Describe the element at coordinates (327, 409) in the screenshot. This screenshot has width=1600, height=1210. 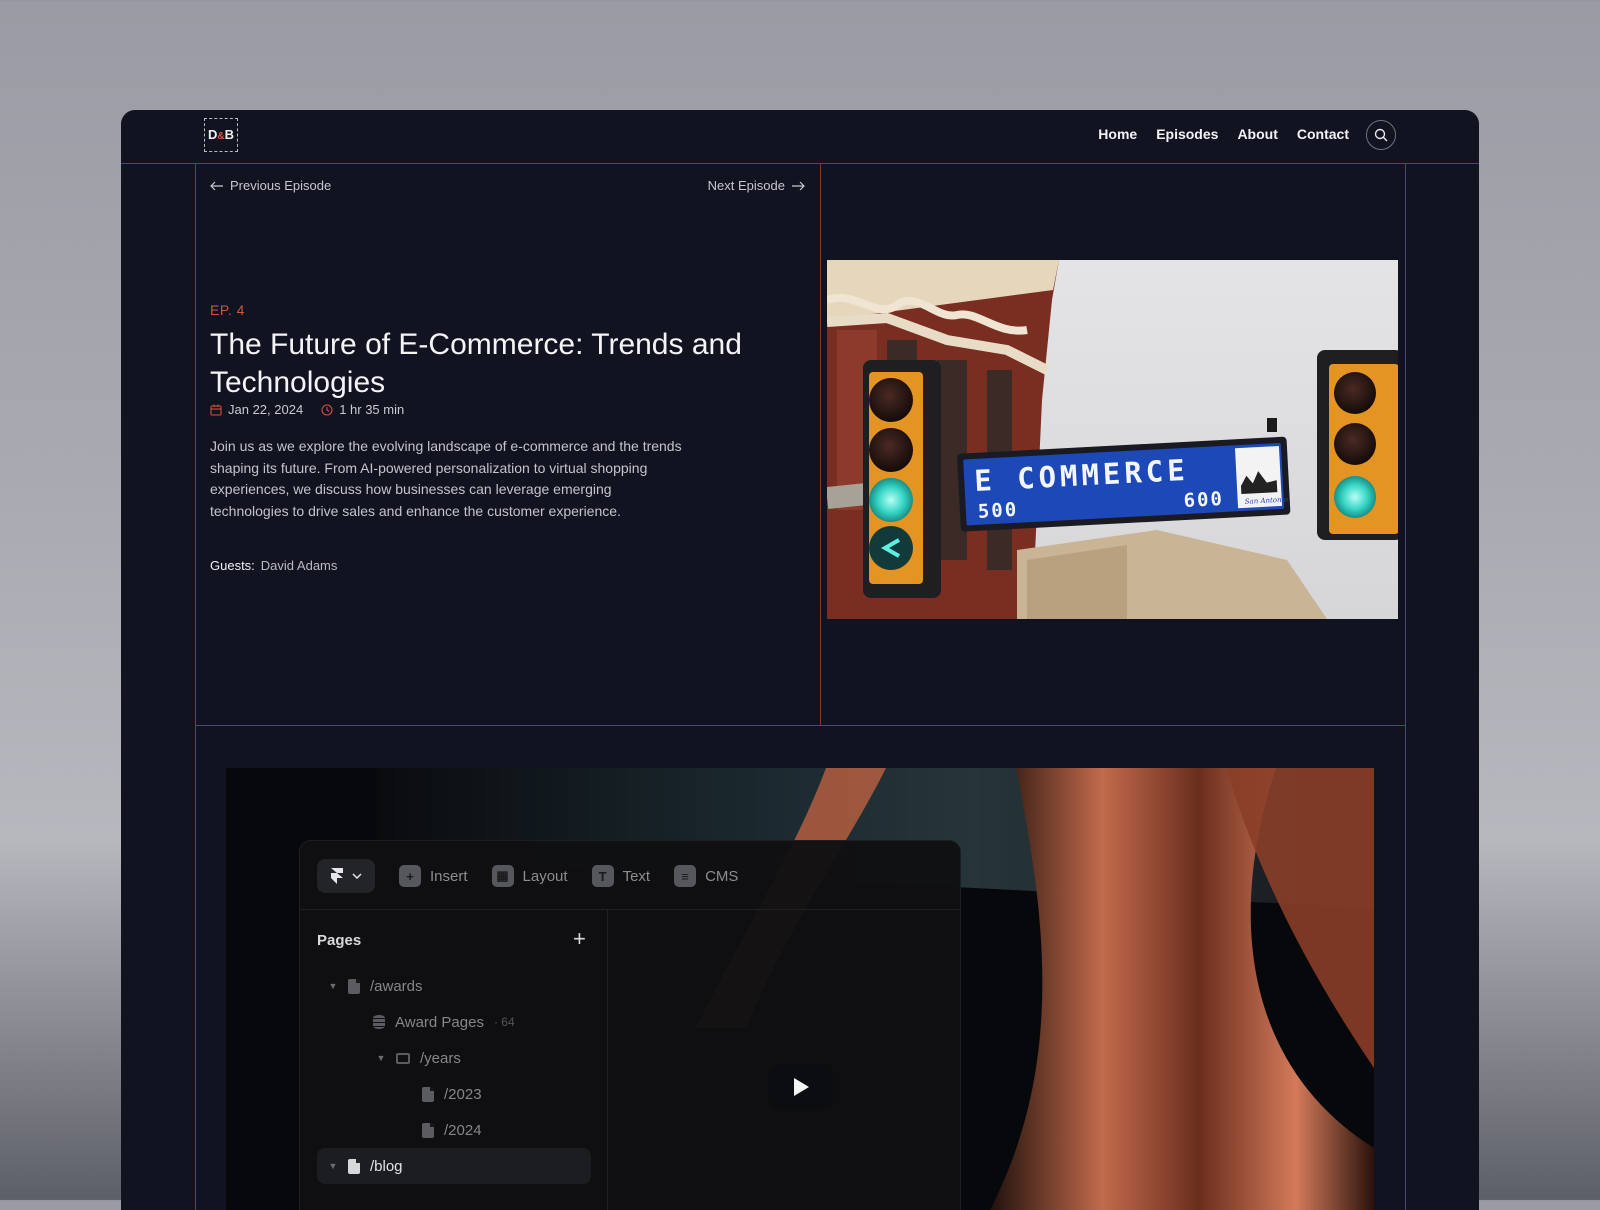
I see `clock-icon` at that location.